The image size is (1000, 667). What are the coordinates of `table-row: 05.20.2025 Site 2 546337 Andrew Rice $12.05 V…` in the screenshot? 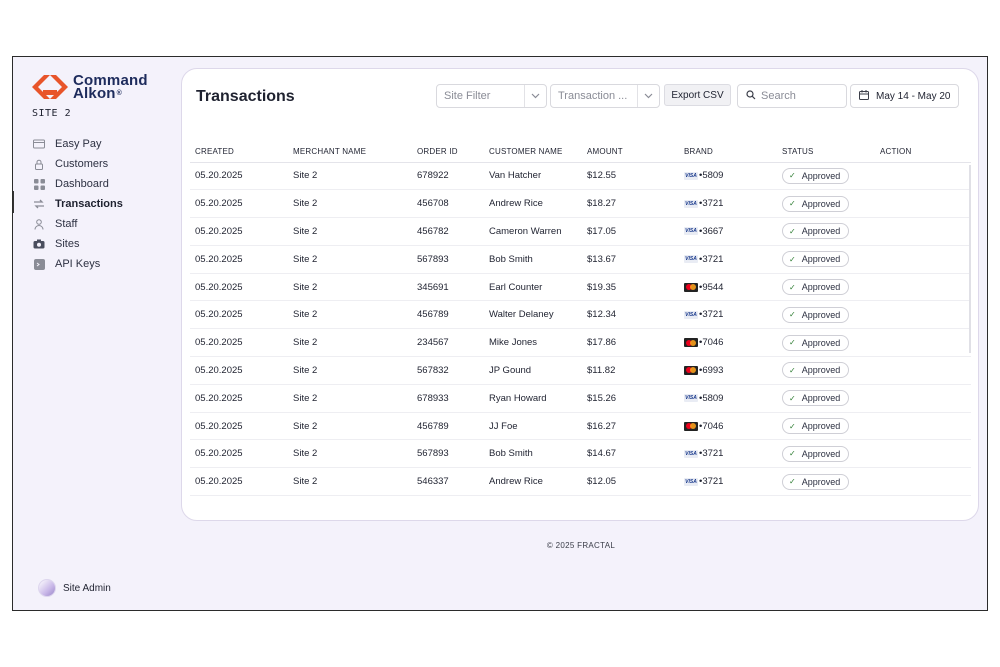 It's located at (580, 482).